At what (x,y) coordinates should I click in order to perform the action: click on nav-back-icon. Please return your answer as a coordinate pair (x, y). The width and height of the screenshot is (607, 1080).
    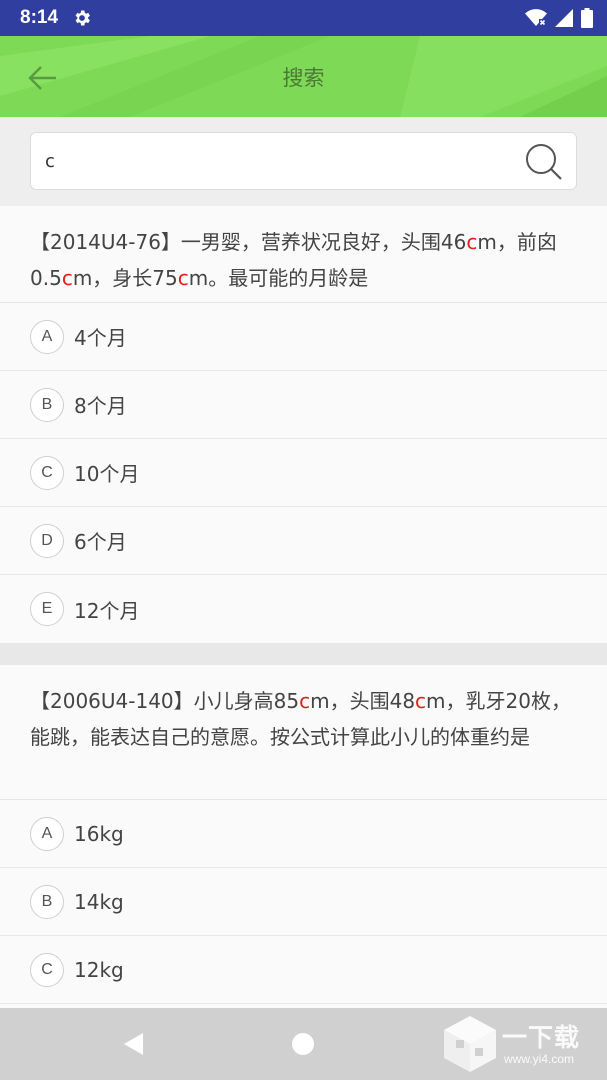
    Looking at the image, I should click on (134, 1044).